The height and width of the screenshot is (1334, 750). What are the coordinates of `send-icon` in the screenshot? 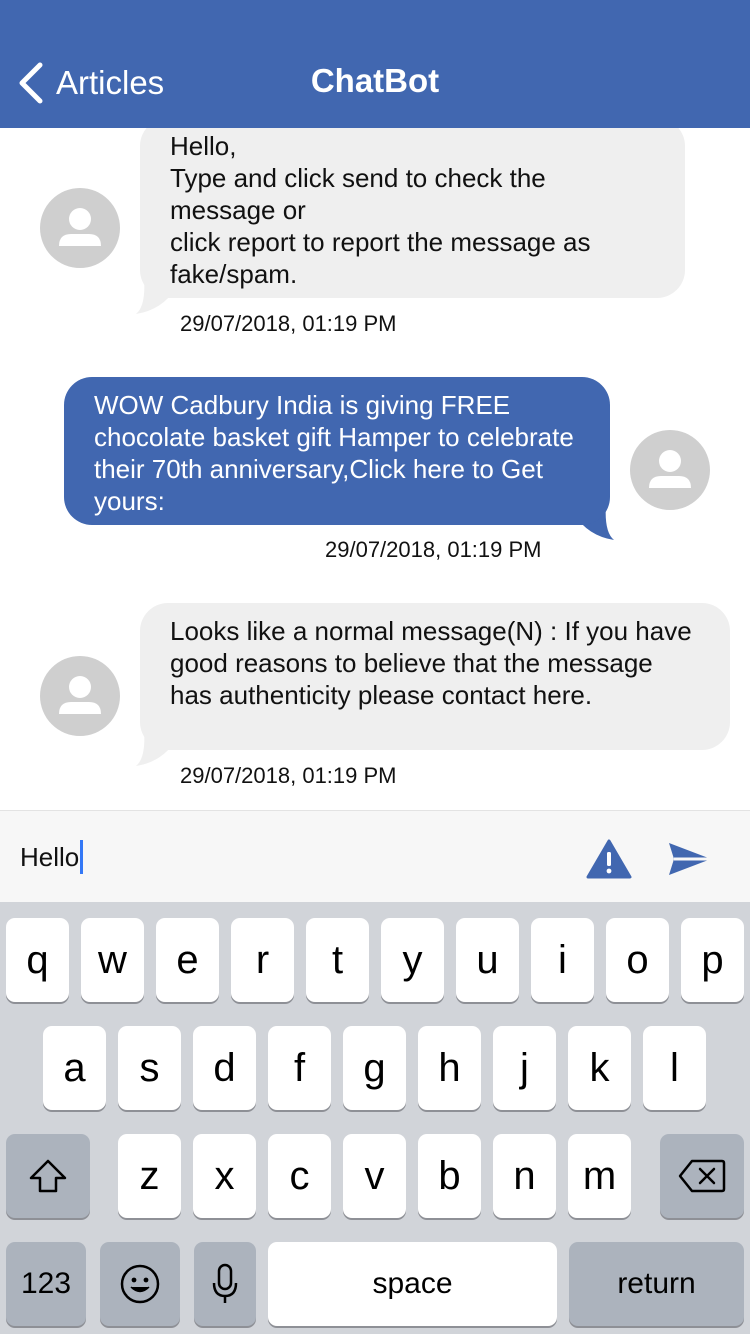 It's located at (690, 859).